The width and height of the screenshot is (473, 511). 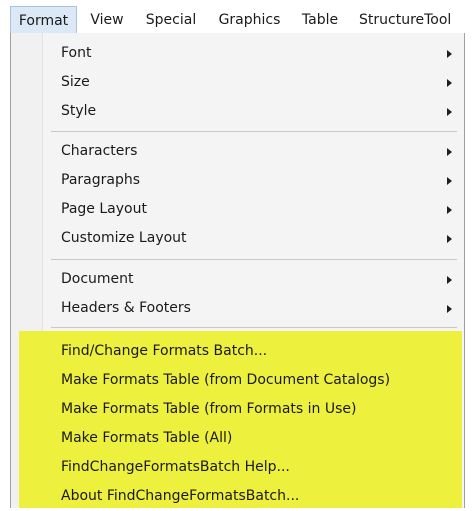 I want to click on menubar-format: Format, so click(x=43, y=20).